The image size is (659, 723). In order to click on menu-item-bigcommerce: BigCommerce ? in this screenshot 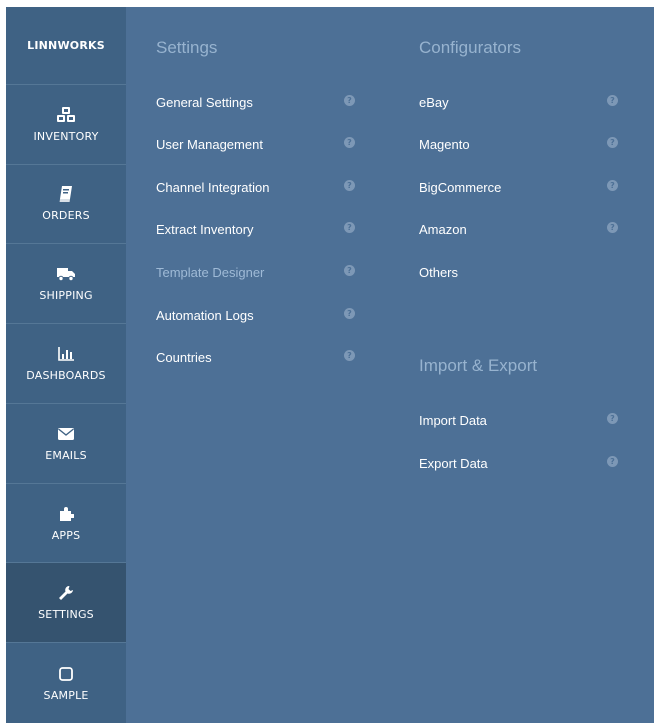, I will do `click(524, 187)`.